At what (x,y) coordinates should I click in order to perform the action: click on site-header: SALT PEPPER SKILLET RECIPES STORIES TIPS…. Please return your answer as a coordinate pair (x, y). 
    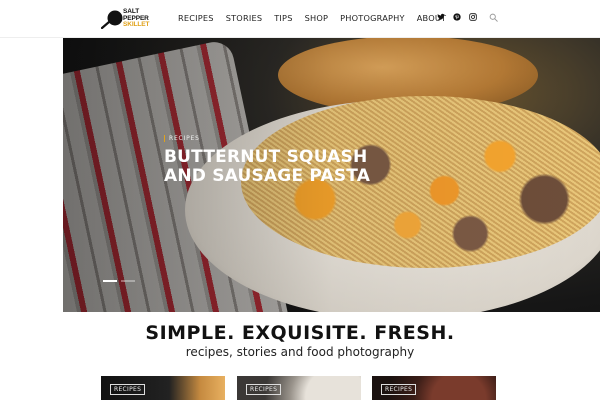
    Looking at the image, I should click on (300, 19).